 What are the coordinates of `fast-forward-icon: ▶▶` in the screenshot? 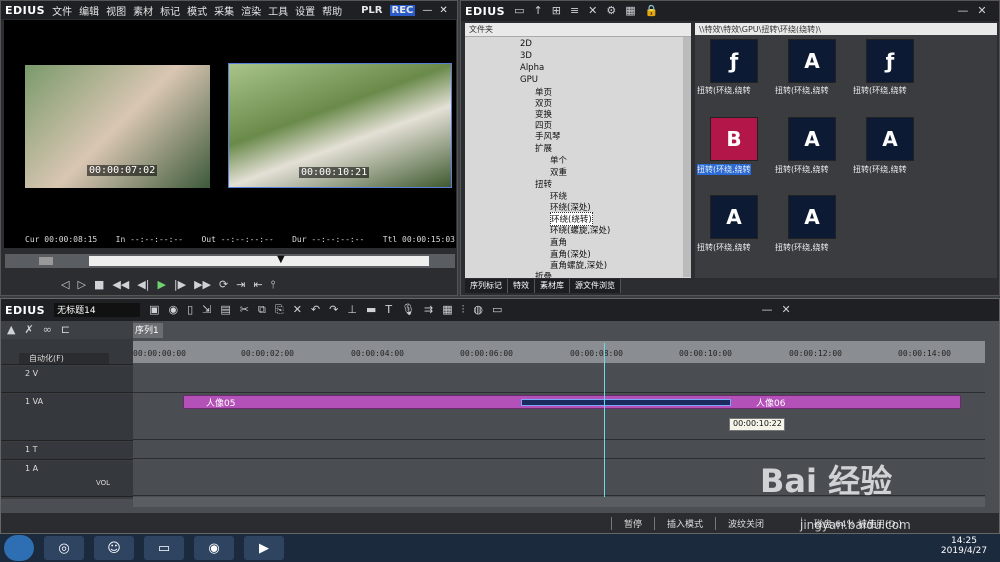 It's located at (202, 285).